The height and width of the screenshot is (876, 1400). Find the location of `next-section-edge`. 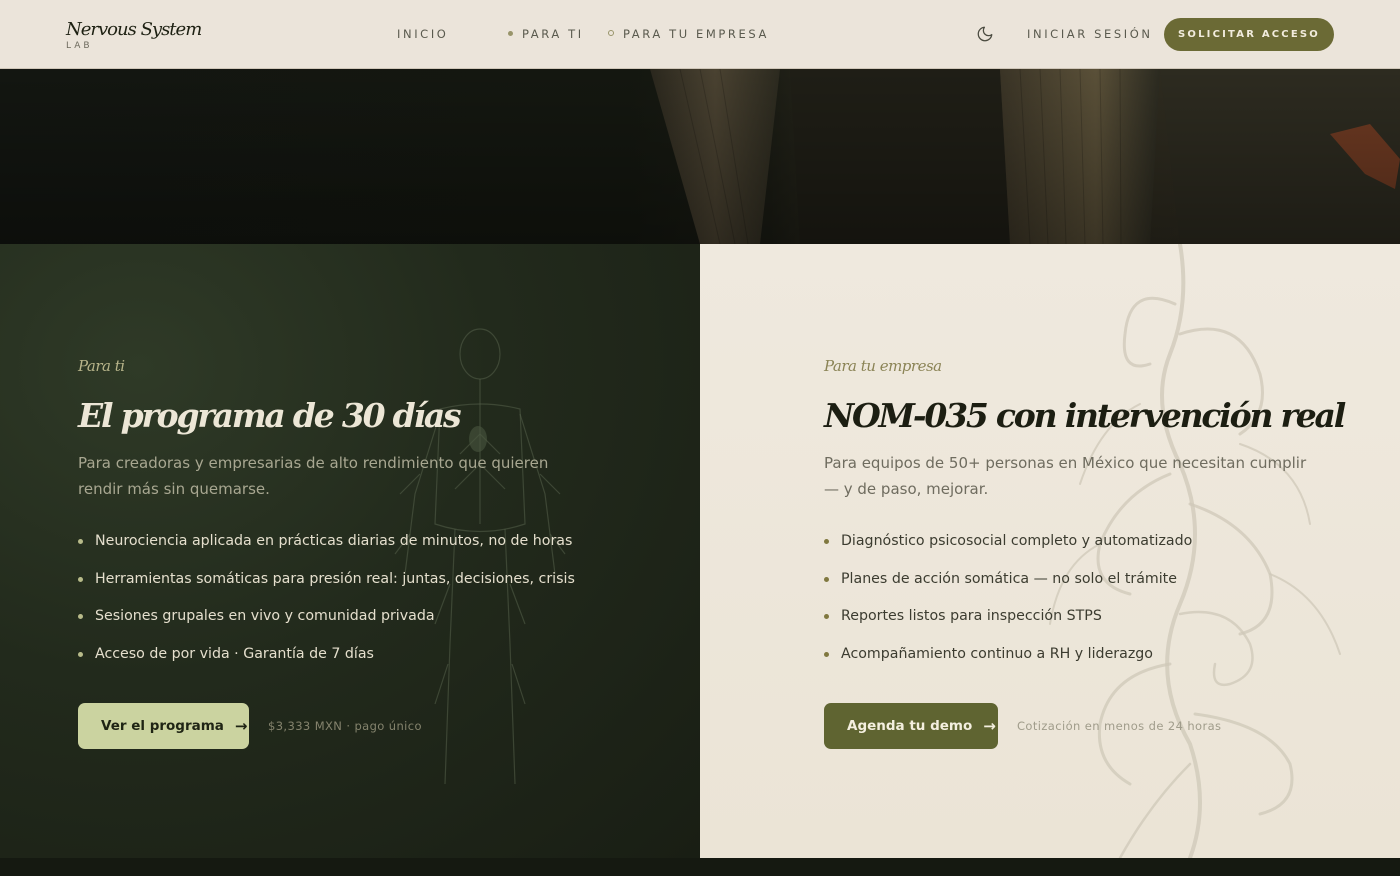

next-section-edge is located at coordinates (700, 867).